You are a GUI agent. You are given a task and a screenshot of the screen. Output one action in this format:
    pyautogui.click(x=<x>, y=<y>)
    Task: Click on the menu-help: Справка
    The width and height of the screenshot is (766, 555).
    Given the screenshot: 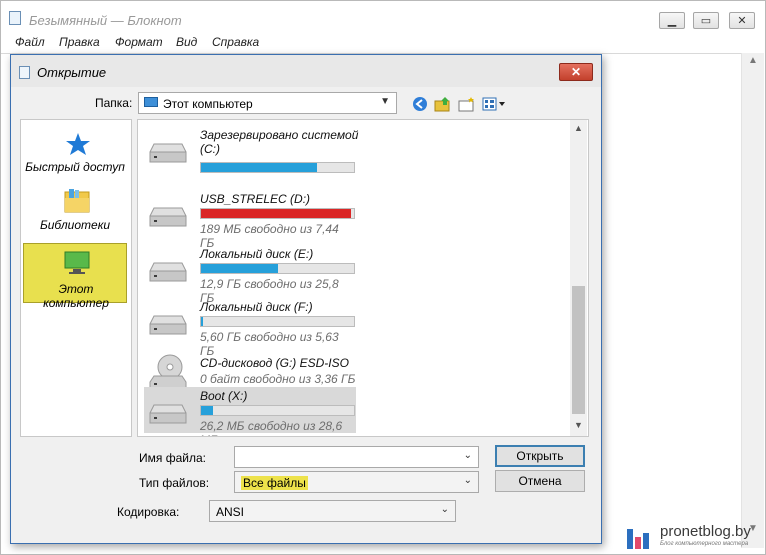 What is the action you would take?
    pyautogui.click(x=235, y=42)
    